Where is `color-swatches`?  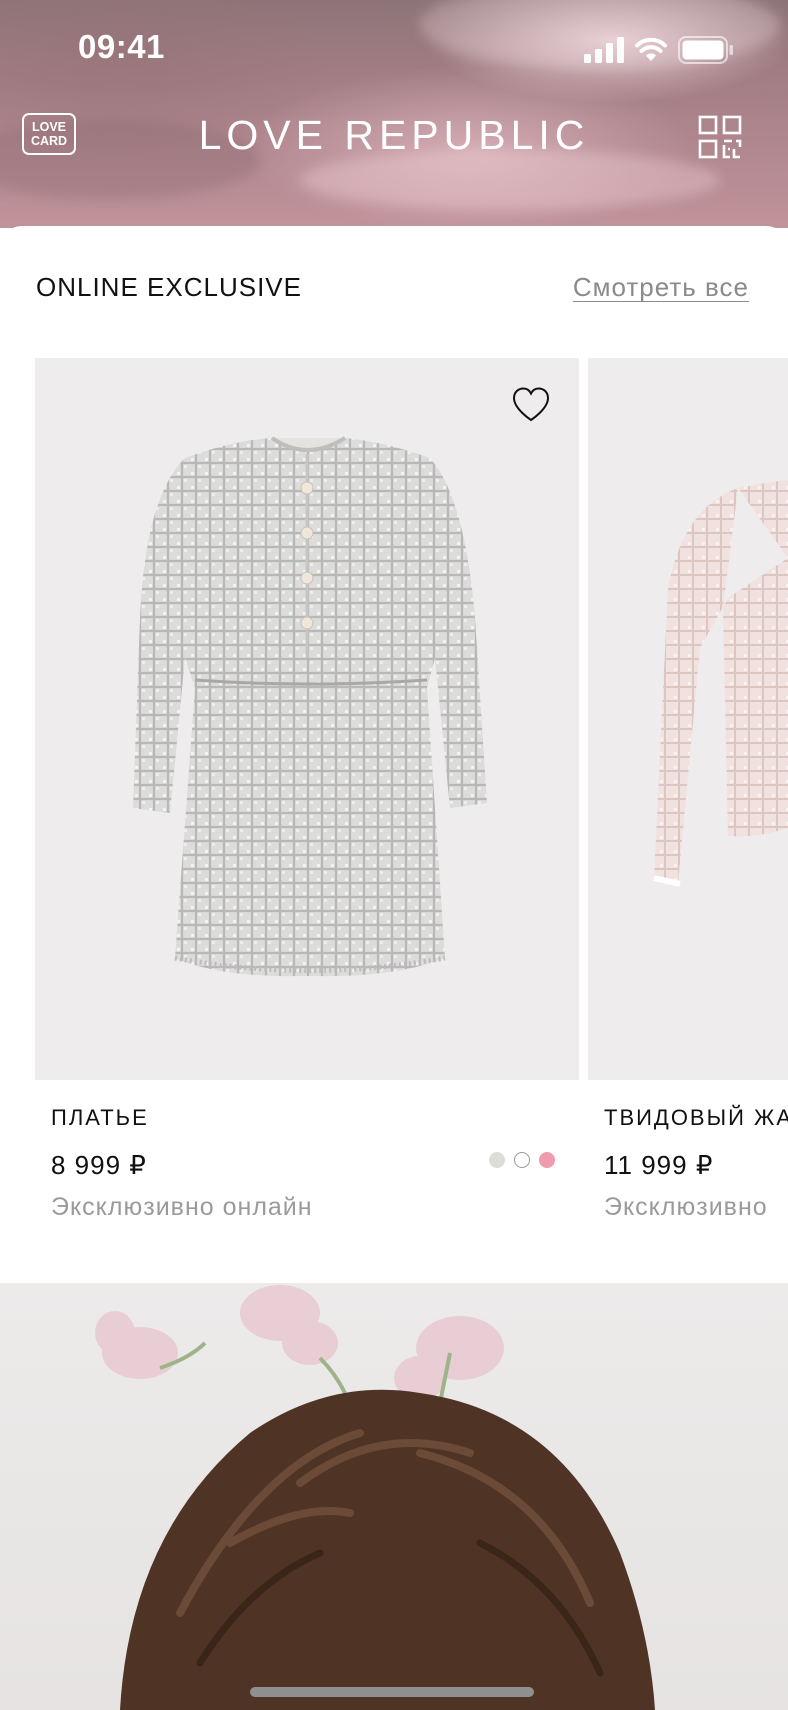
color-swatches is located at coordinates (522, 1160).